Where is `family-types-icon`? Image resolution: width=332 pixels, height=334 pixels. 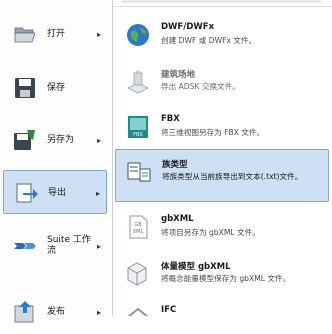 family-types-icon is located at coordinates (139, 172).